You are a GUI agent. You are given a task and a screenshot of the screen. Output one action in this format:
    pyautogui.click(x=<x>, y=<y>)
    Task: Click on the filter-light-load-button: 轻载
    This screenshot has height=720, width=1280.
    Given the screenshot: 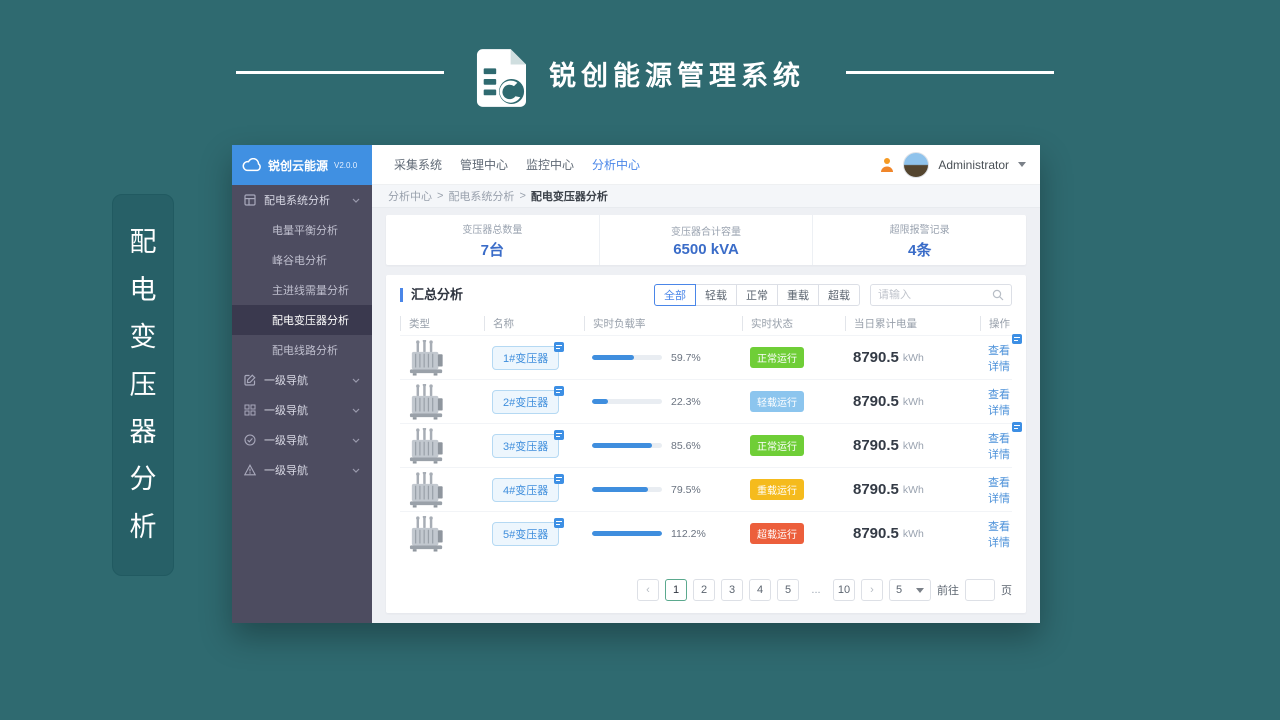 What is the action you would take?
    pyautogui.click(x=716, y=295)
    